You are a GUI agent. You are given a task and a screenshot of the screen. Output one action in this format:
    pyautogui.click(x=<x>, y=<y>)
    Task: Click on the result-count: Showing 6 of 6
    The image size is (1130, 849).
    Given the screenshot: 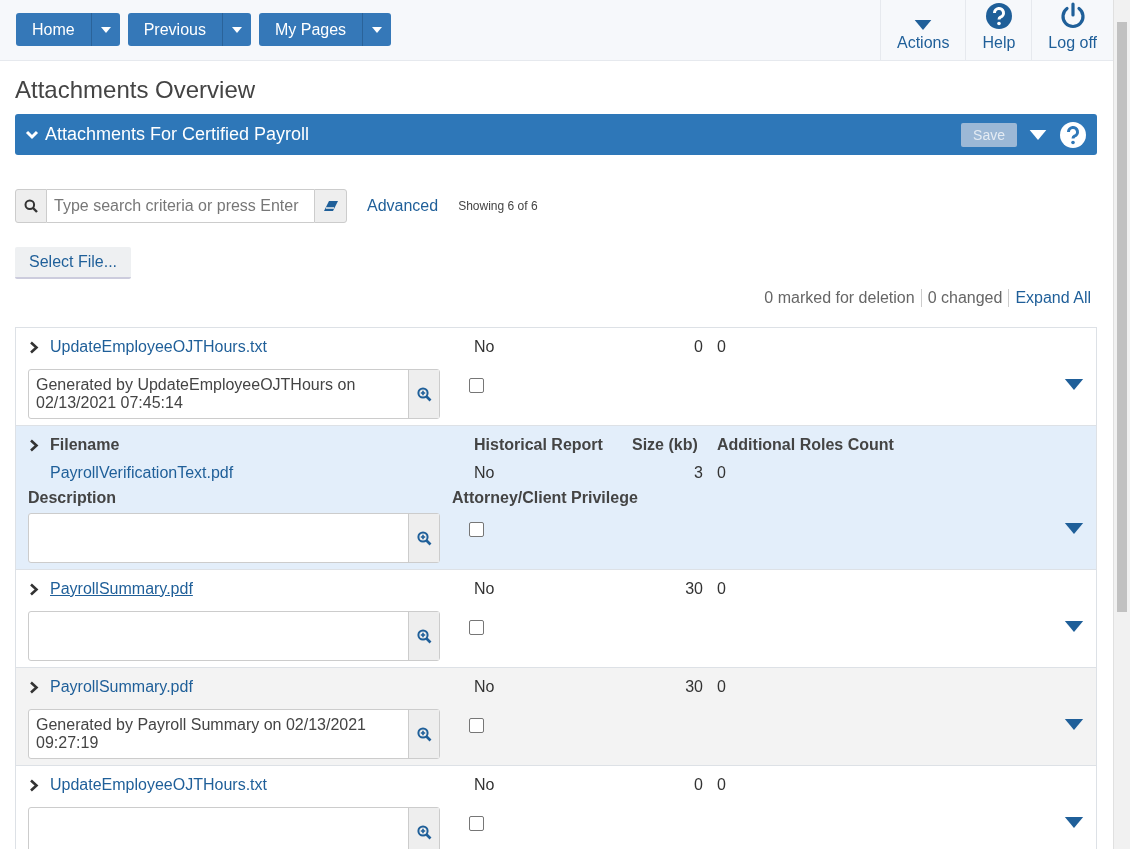 What is the action you would take?
    pyautogui.click(x=498, y=206)
    